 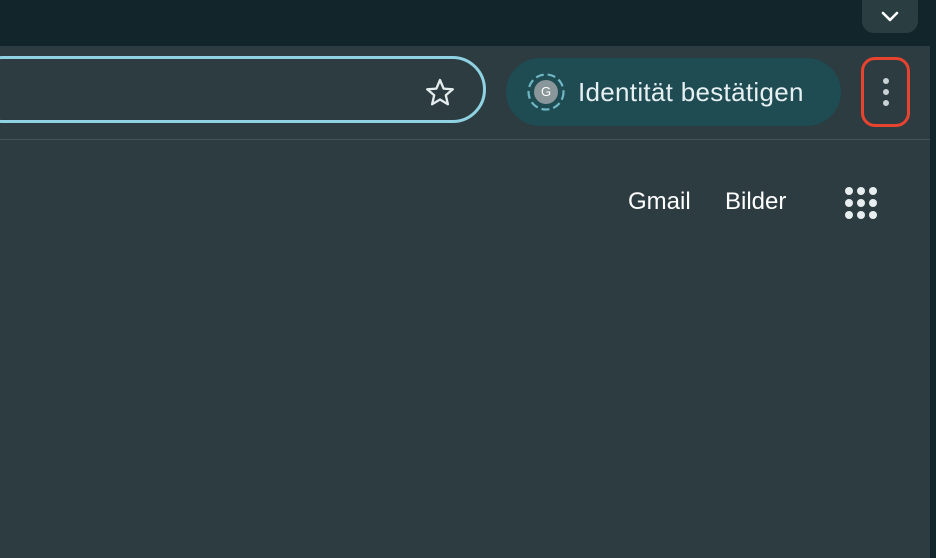 I want to click on address-bar, so click(x=243, y=89).